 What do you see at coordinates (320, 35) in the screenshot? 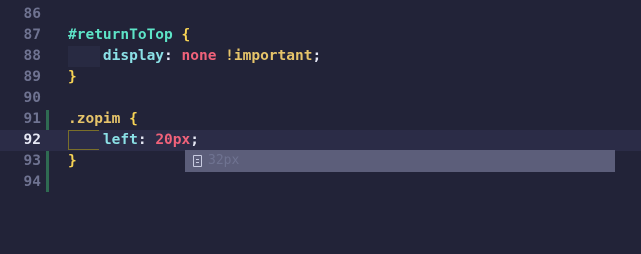
I see `code-line: 87 #returnToTop {` at bounding box center [320, 35].